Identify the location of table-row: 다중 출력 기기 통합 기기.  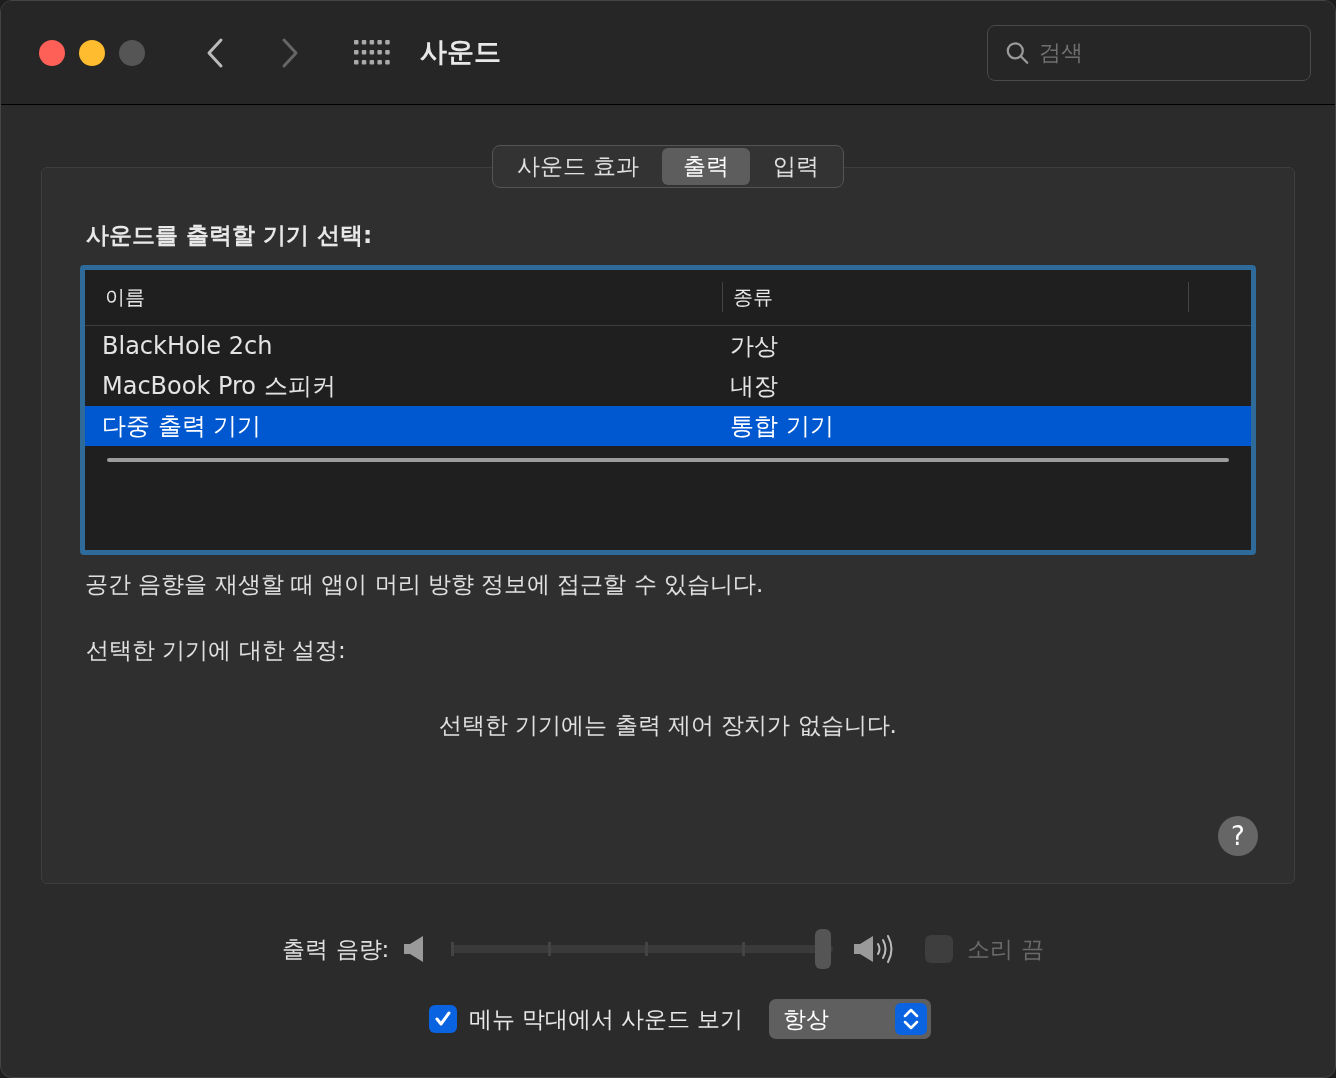
(668, 425).